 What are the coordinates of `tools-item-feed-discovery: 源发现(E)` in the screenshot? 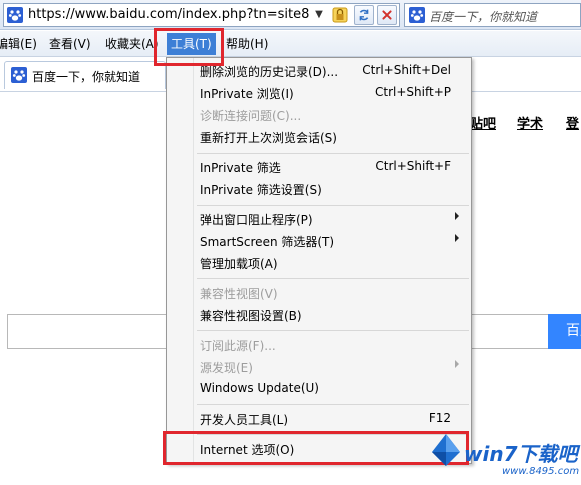 It's located at (319, 367).